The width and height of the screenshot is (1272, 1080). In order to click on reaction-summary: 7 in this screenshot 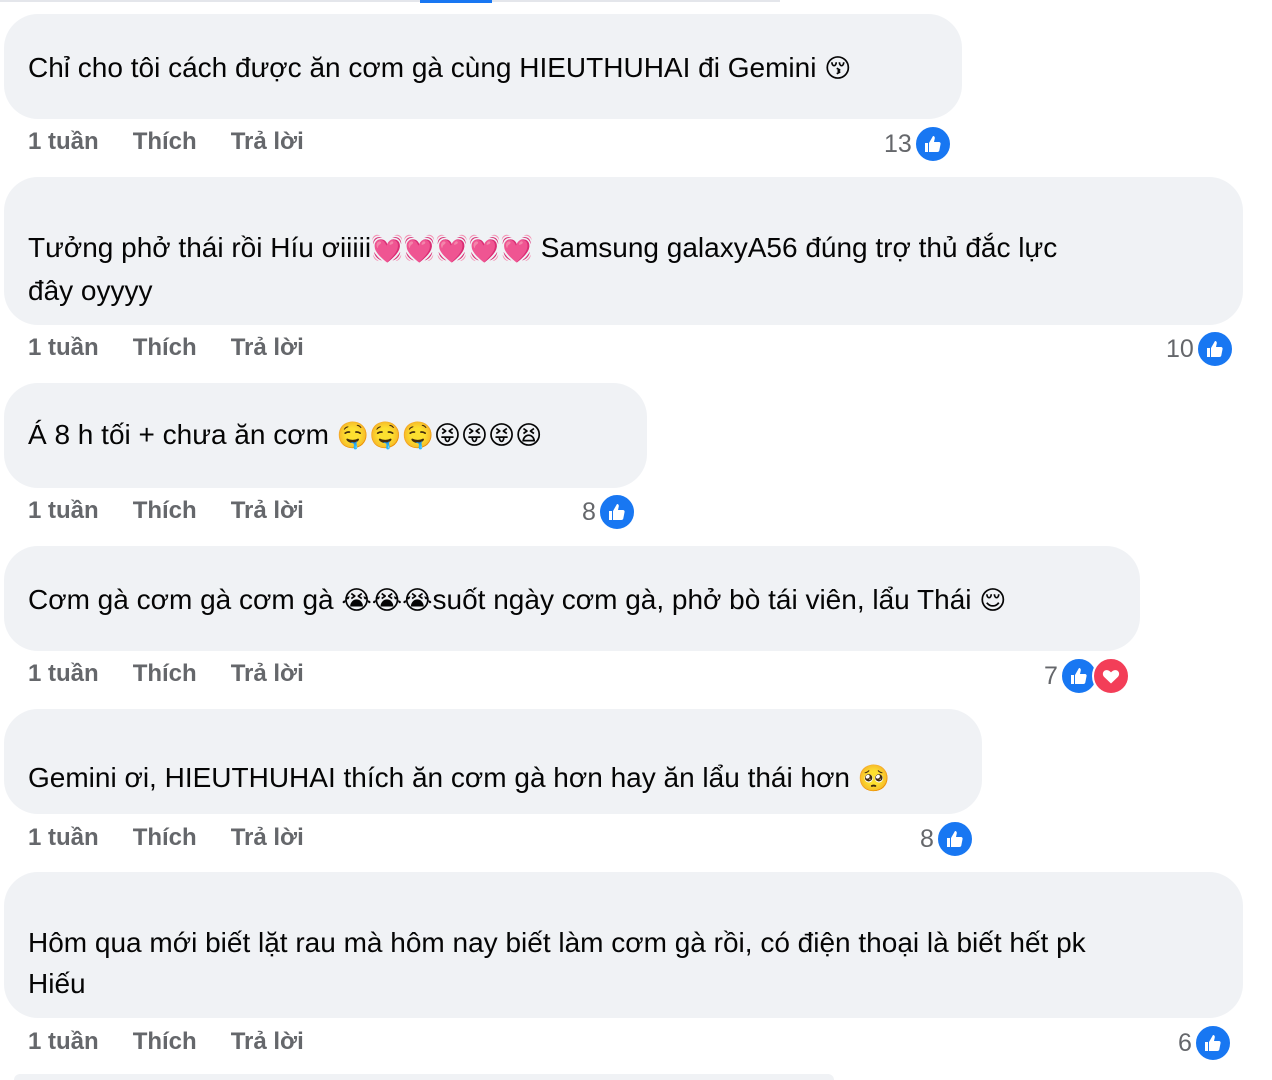, I will do `click(1087, 676)`.